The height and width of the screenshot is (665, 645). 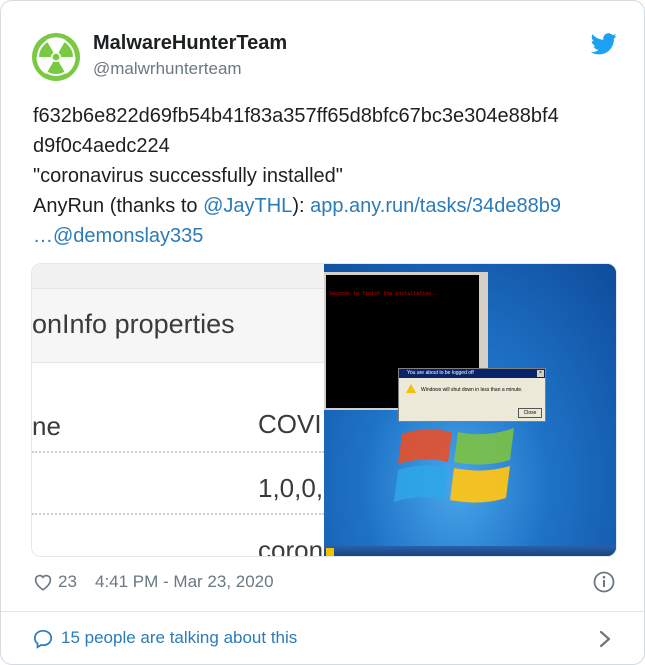 I want to click on properties-header: onInfo properties, so click(x=178, y=326).